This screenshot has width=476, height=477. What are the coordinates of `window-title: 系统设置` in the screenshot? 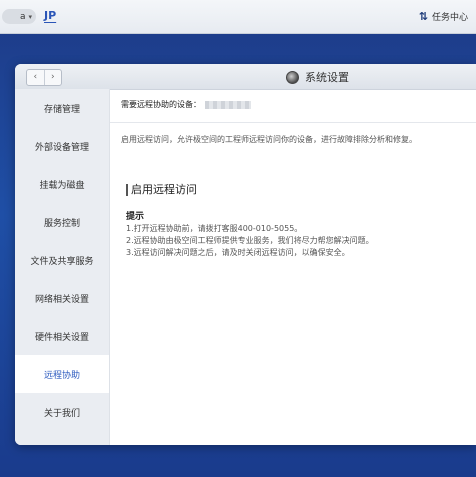 It's located at (317, 77).